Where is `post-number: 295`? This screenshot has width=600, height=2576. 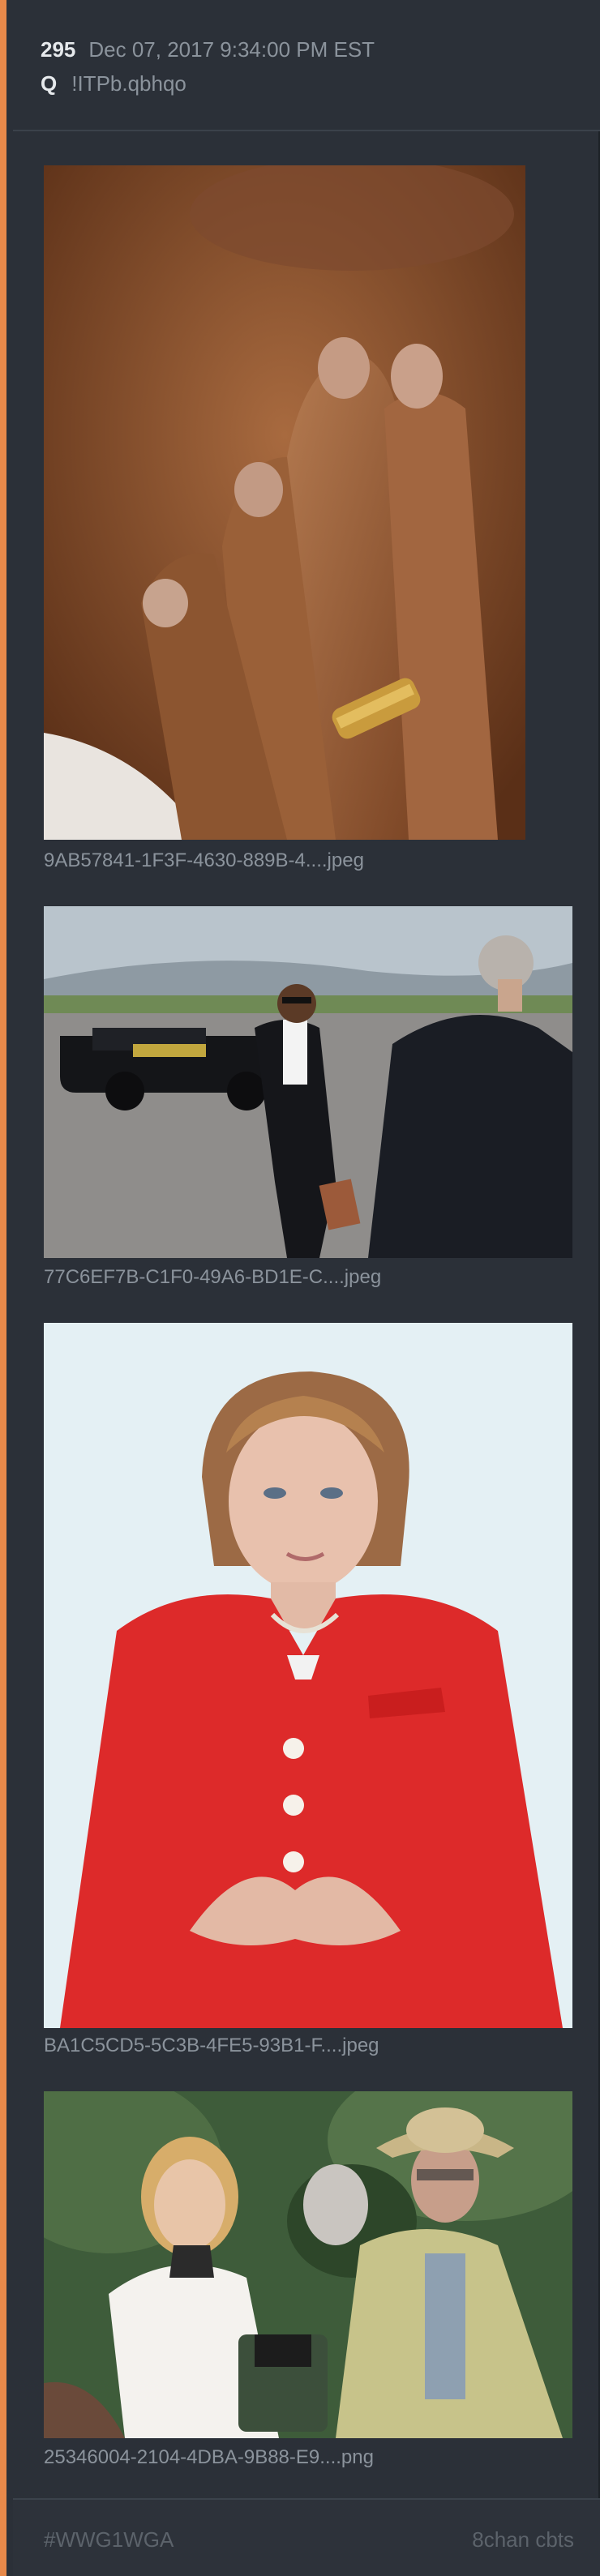 post-number: 295 is located at coordinates (58, 49).